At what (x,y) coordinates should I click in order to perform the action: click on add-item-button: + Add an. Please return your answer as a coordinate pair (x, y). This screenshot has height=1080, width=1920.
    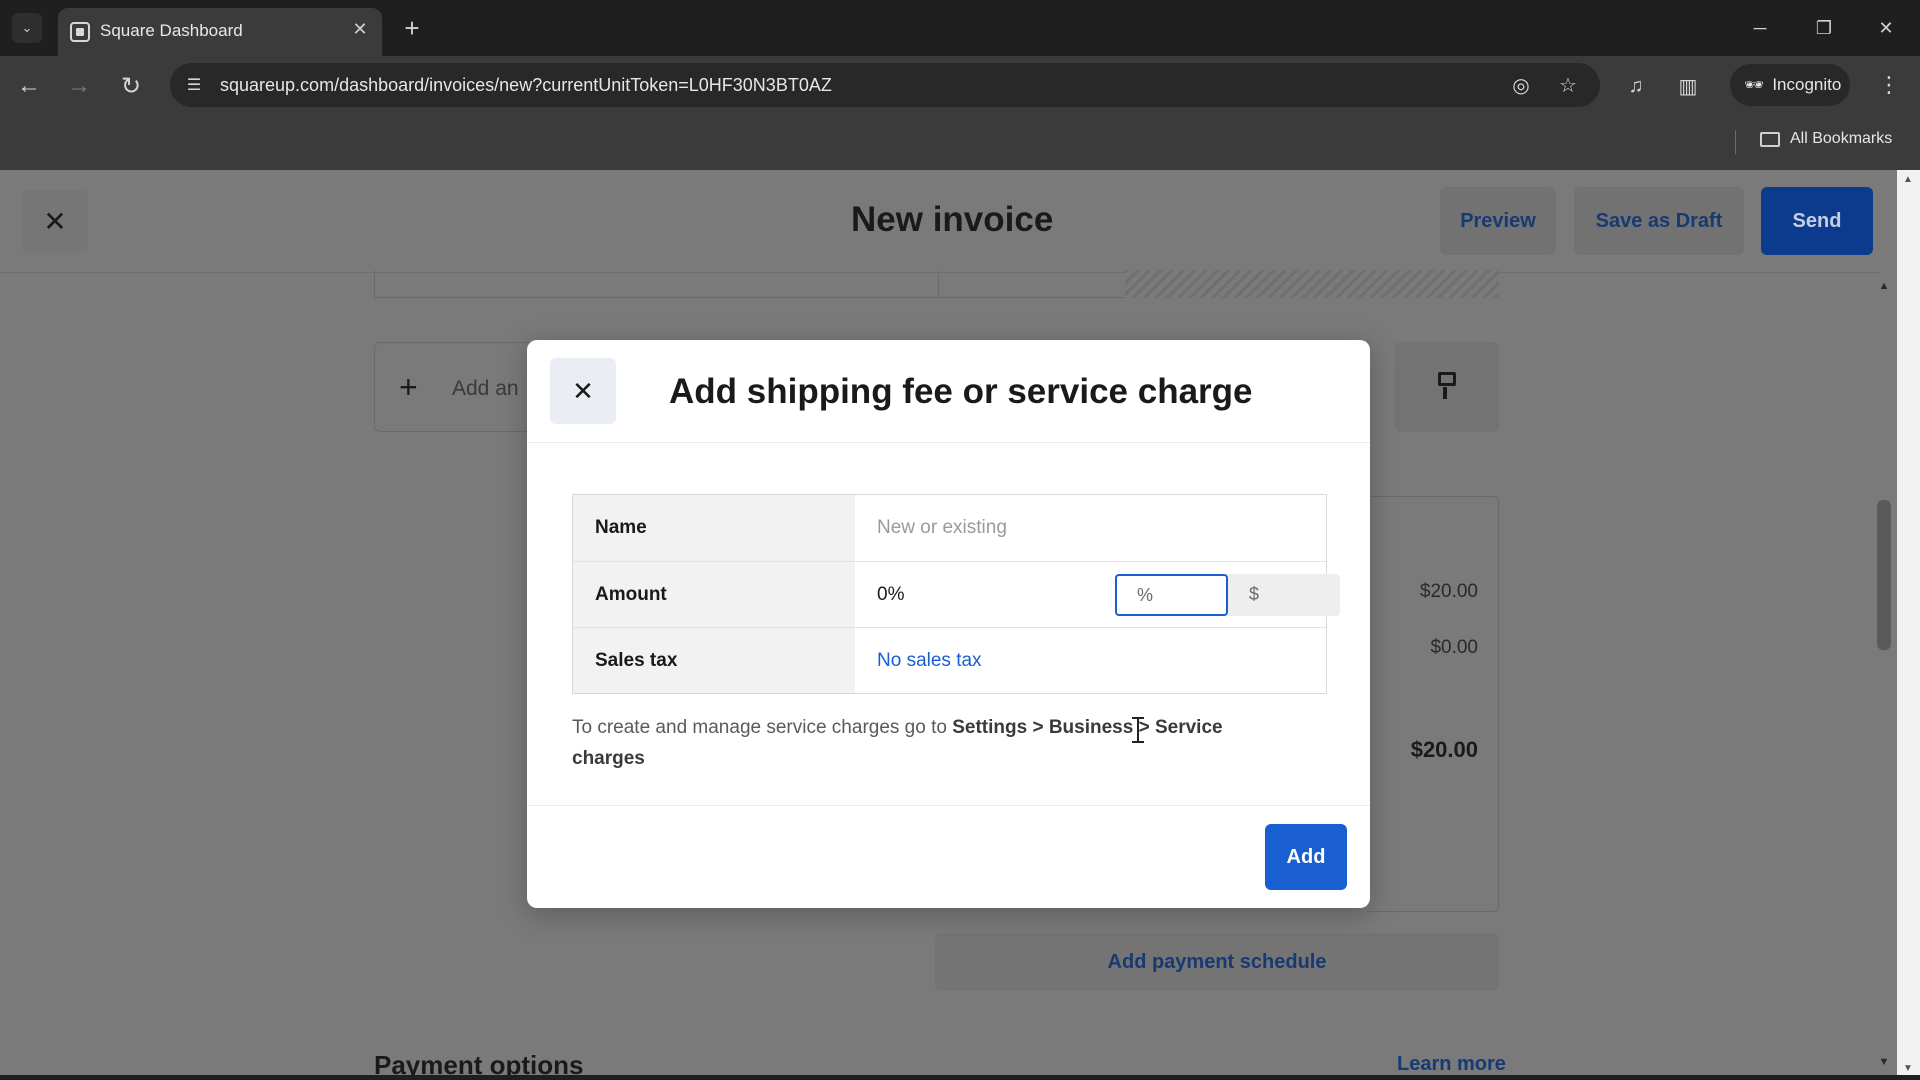
    Looking at the image, I should click on (454, 387).